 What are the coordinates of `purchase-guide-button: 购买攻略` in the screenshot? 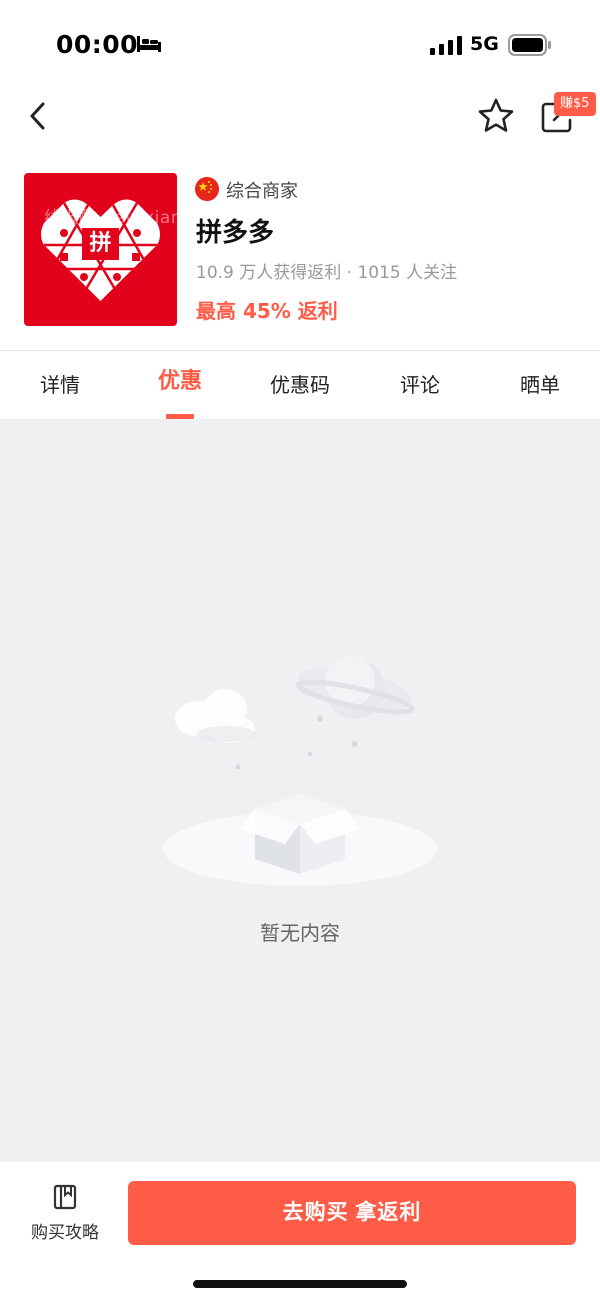 It's located at (65, 1213).